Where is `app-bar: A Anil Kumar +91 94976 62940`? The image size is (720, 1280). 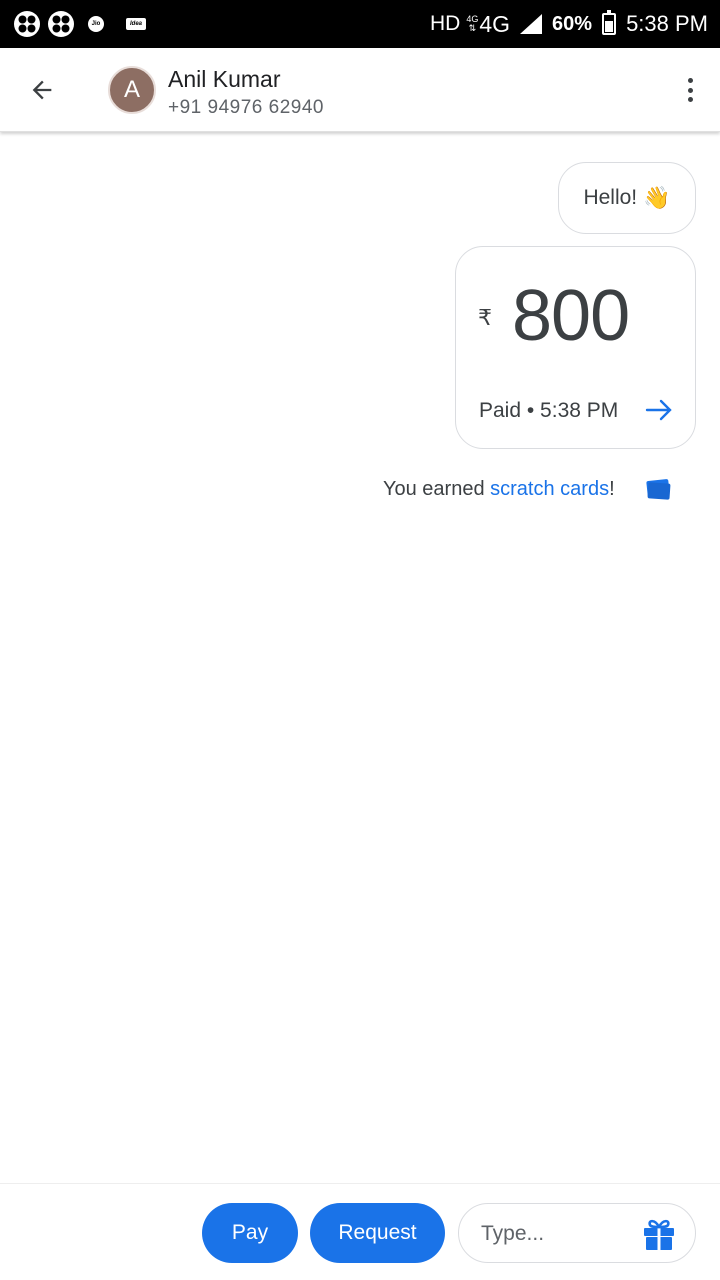
app-bar: A Anil Kumar +91 94976 62940 is located at coordinates (360, 90).